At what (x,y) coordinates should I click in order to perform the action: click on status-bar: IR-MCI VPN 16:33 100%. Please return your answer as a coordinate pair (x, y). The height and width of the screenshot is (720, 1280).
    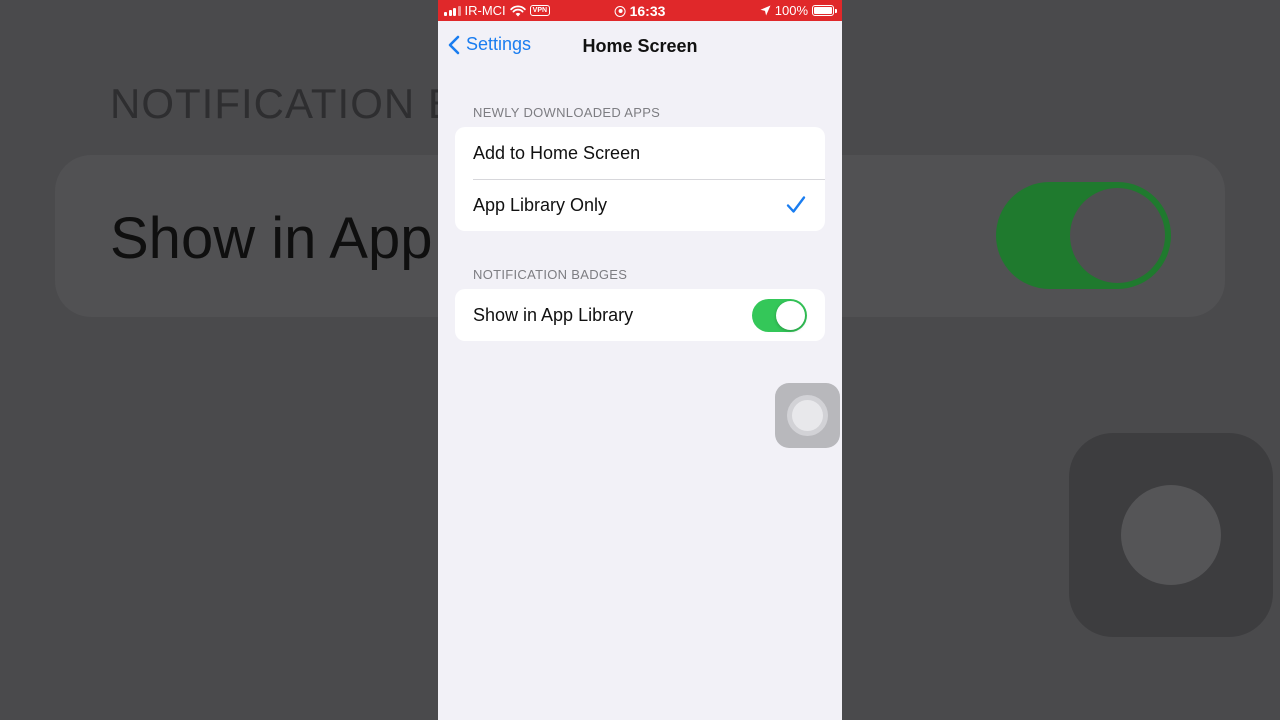
    Looking at the image, I should click on (640, 10).